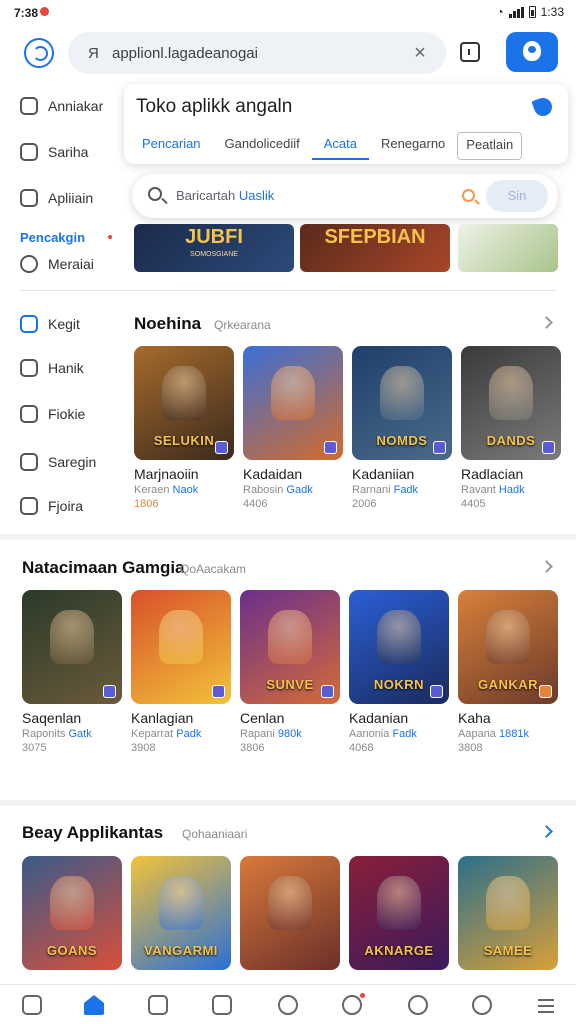  What do you see at coordinates (61, 106) in the screenshot?
I see `sidebar-item: Anniakar` at bounding box center [61, 106].